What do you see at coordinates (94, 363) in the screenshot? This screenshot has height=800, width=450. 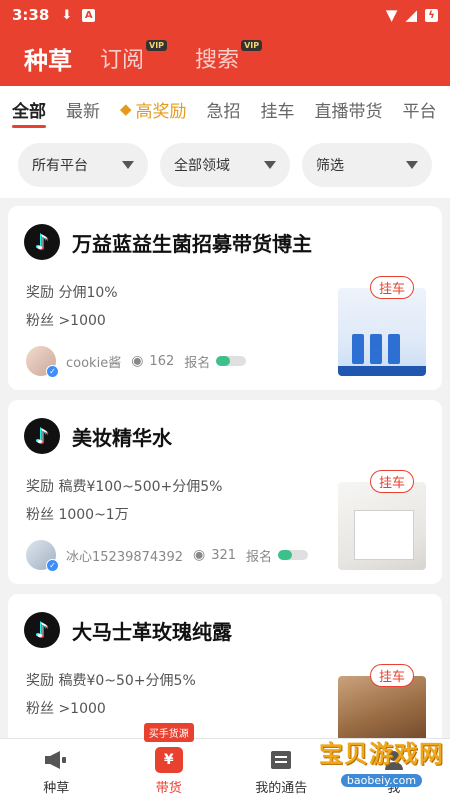 I see `user-name: cookie酱` at bounding box center [94, 363].